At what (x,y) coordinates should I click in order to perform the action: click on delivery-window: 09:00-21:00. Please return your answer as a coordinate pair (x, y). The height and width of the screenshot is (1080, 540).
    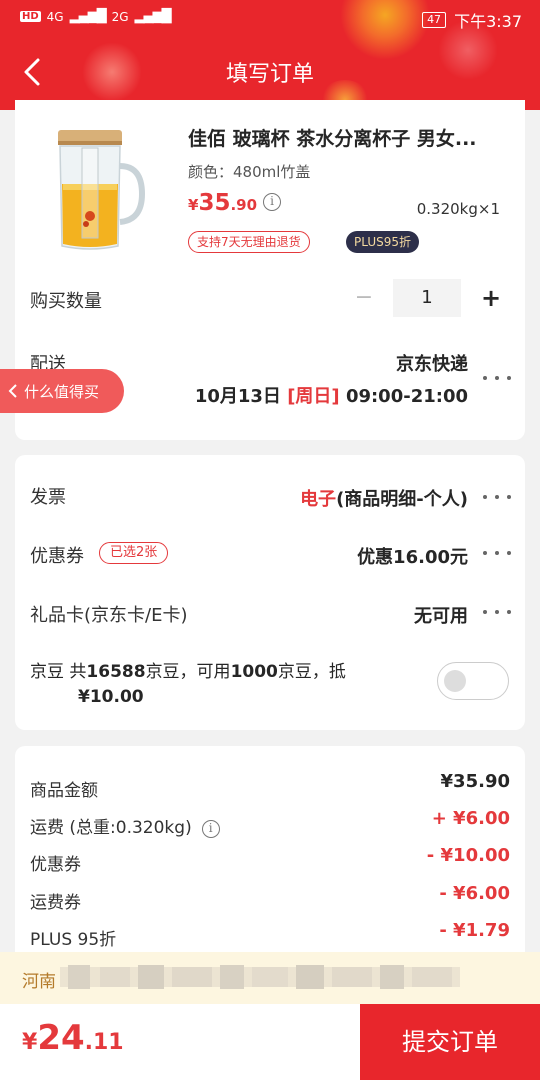
    Looking at the image, I should click on (406, 396).